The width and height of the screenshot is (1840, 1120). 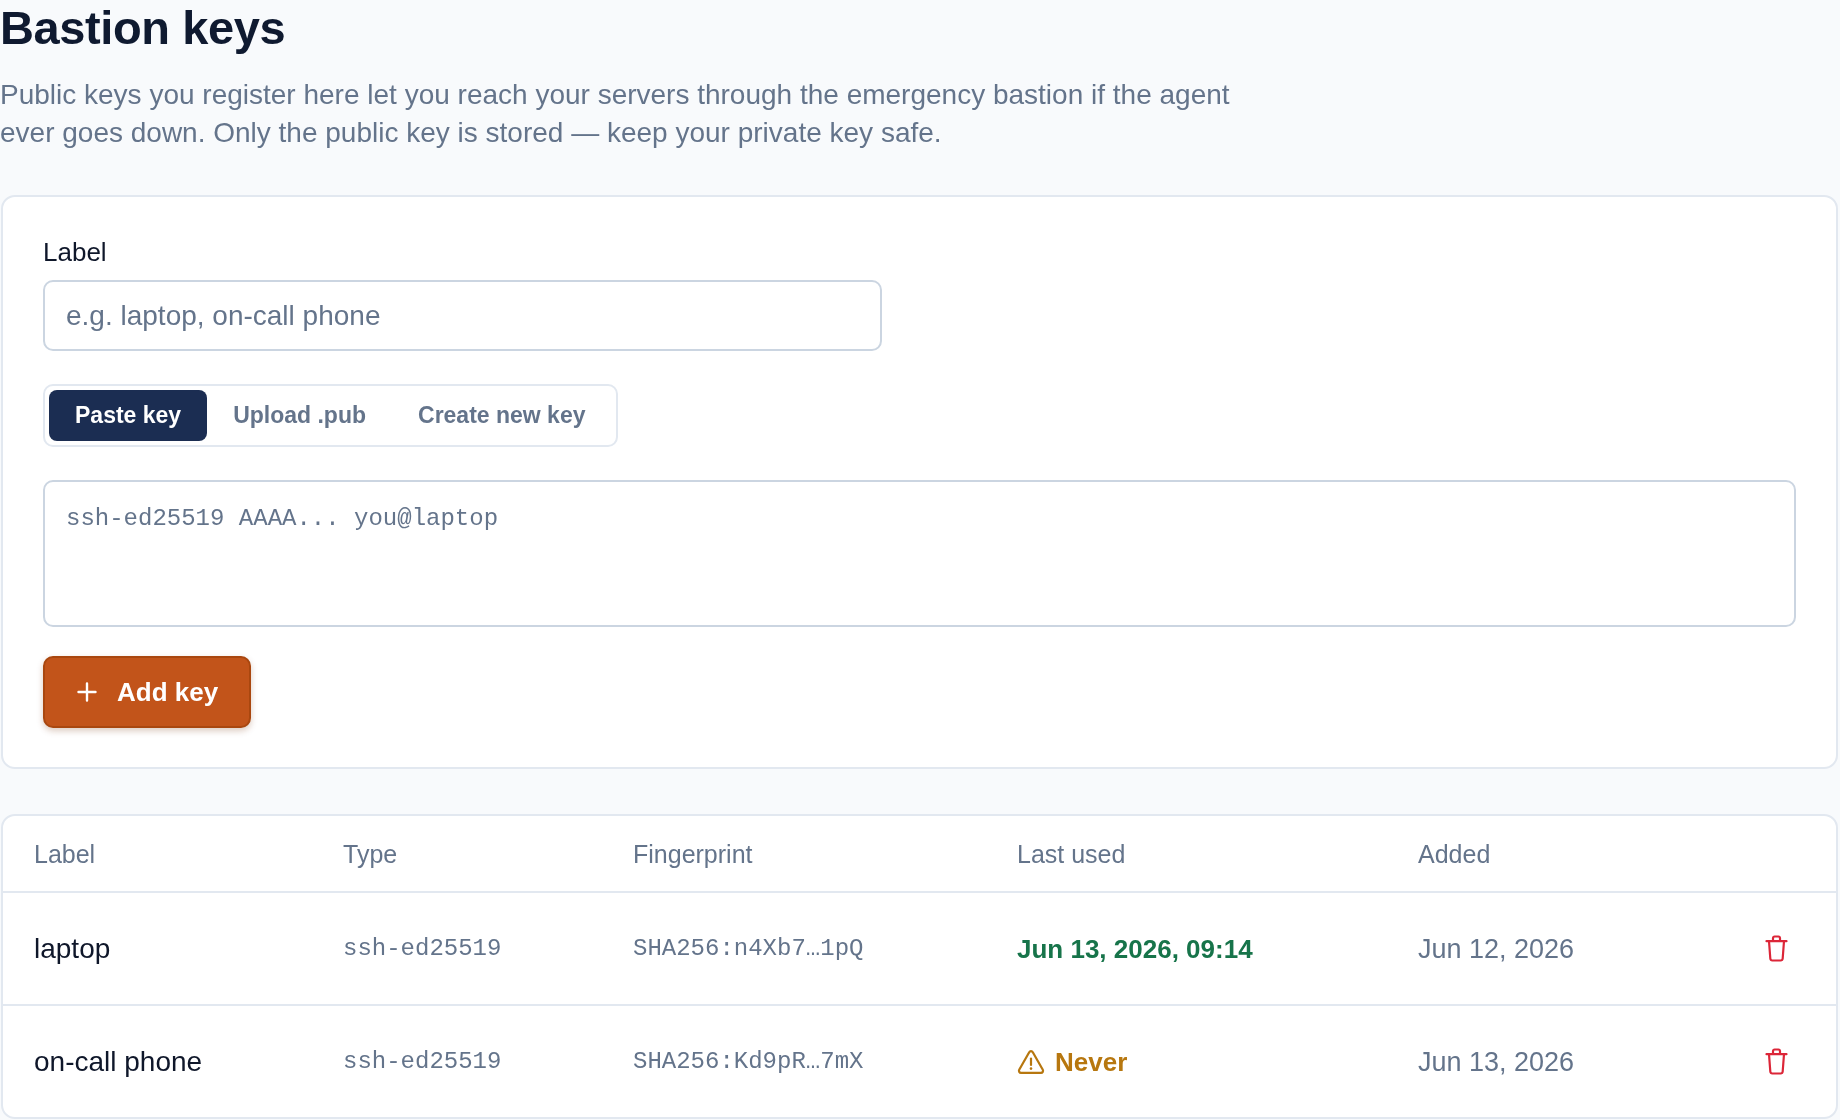 I want to click on column-header: Type, so click(x=370, y=853).